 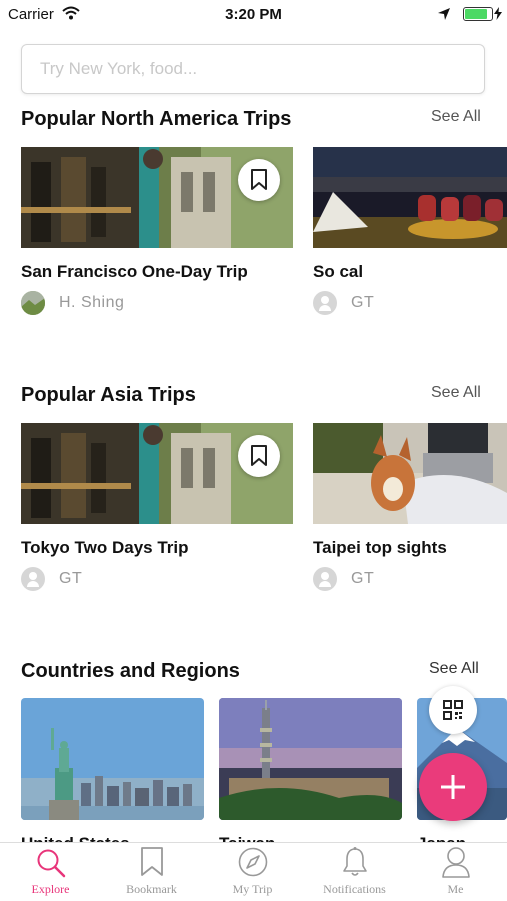 I want to click on region-label: Japan, so click(x=462, y=838).